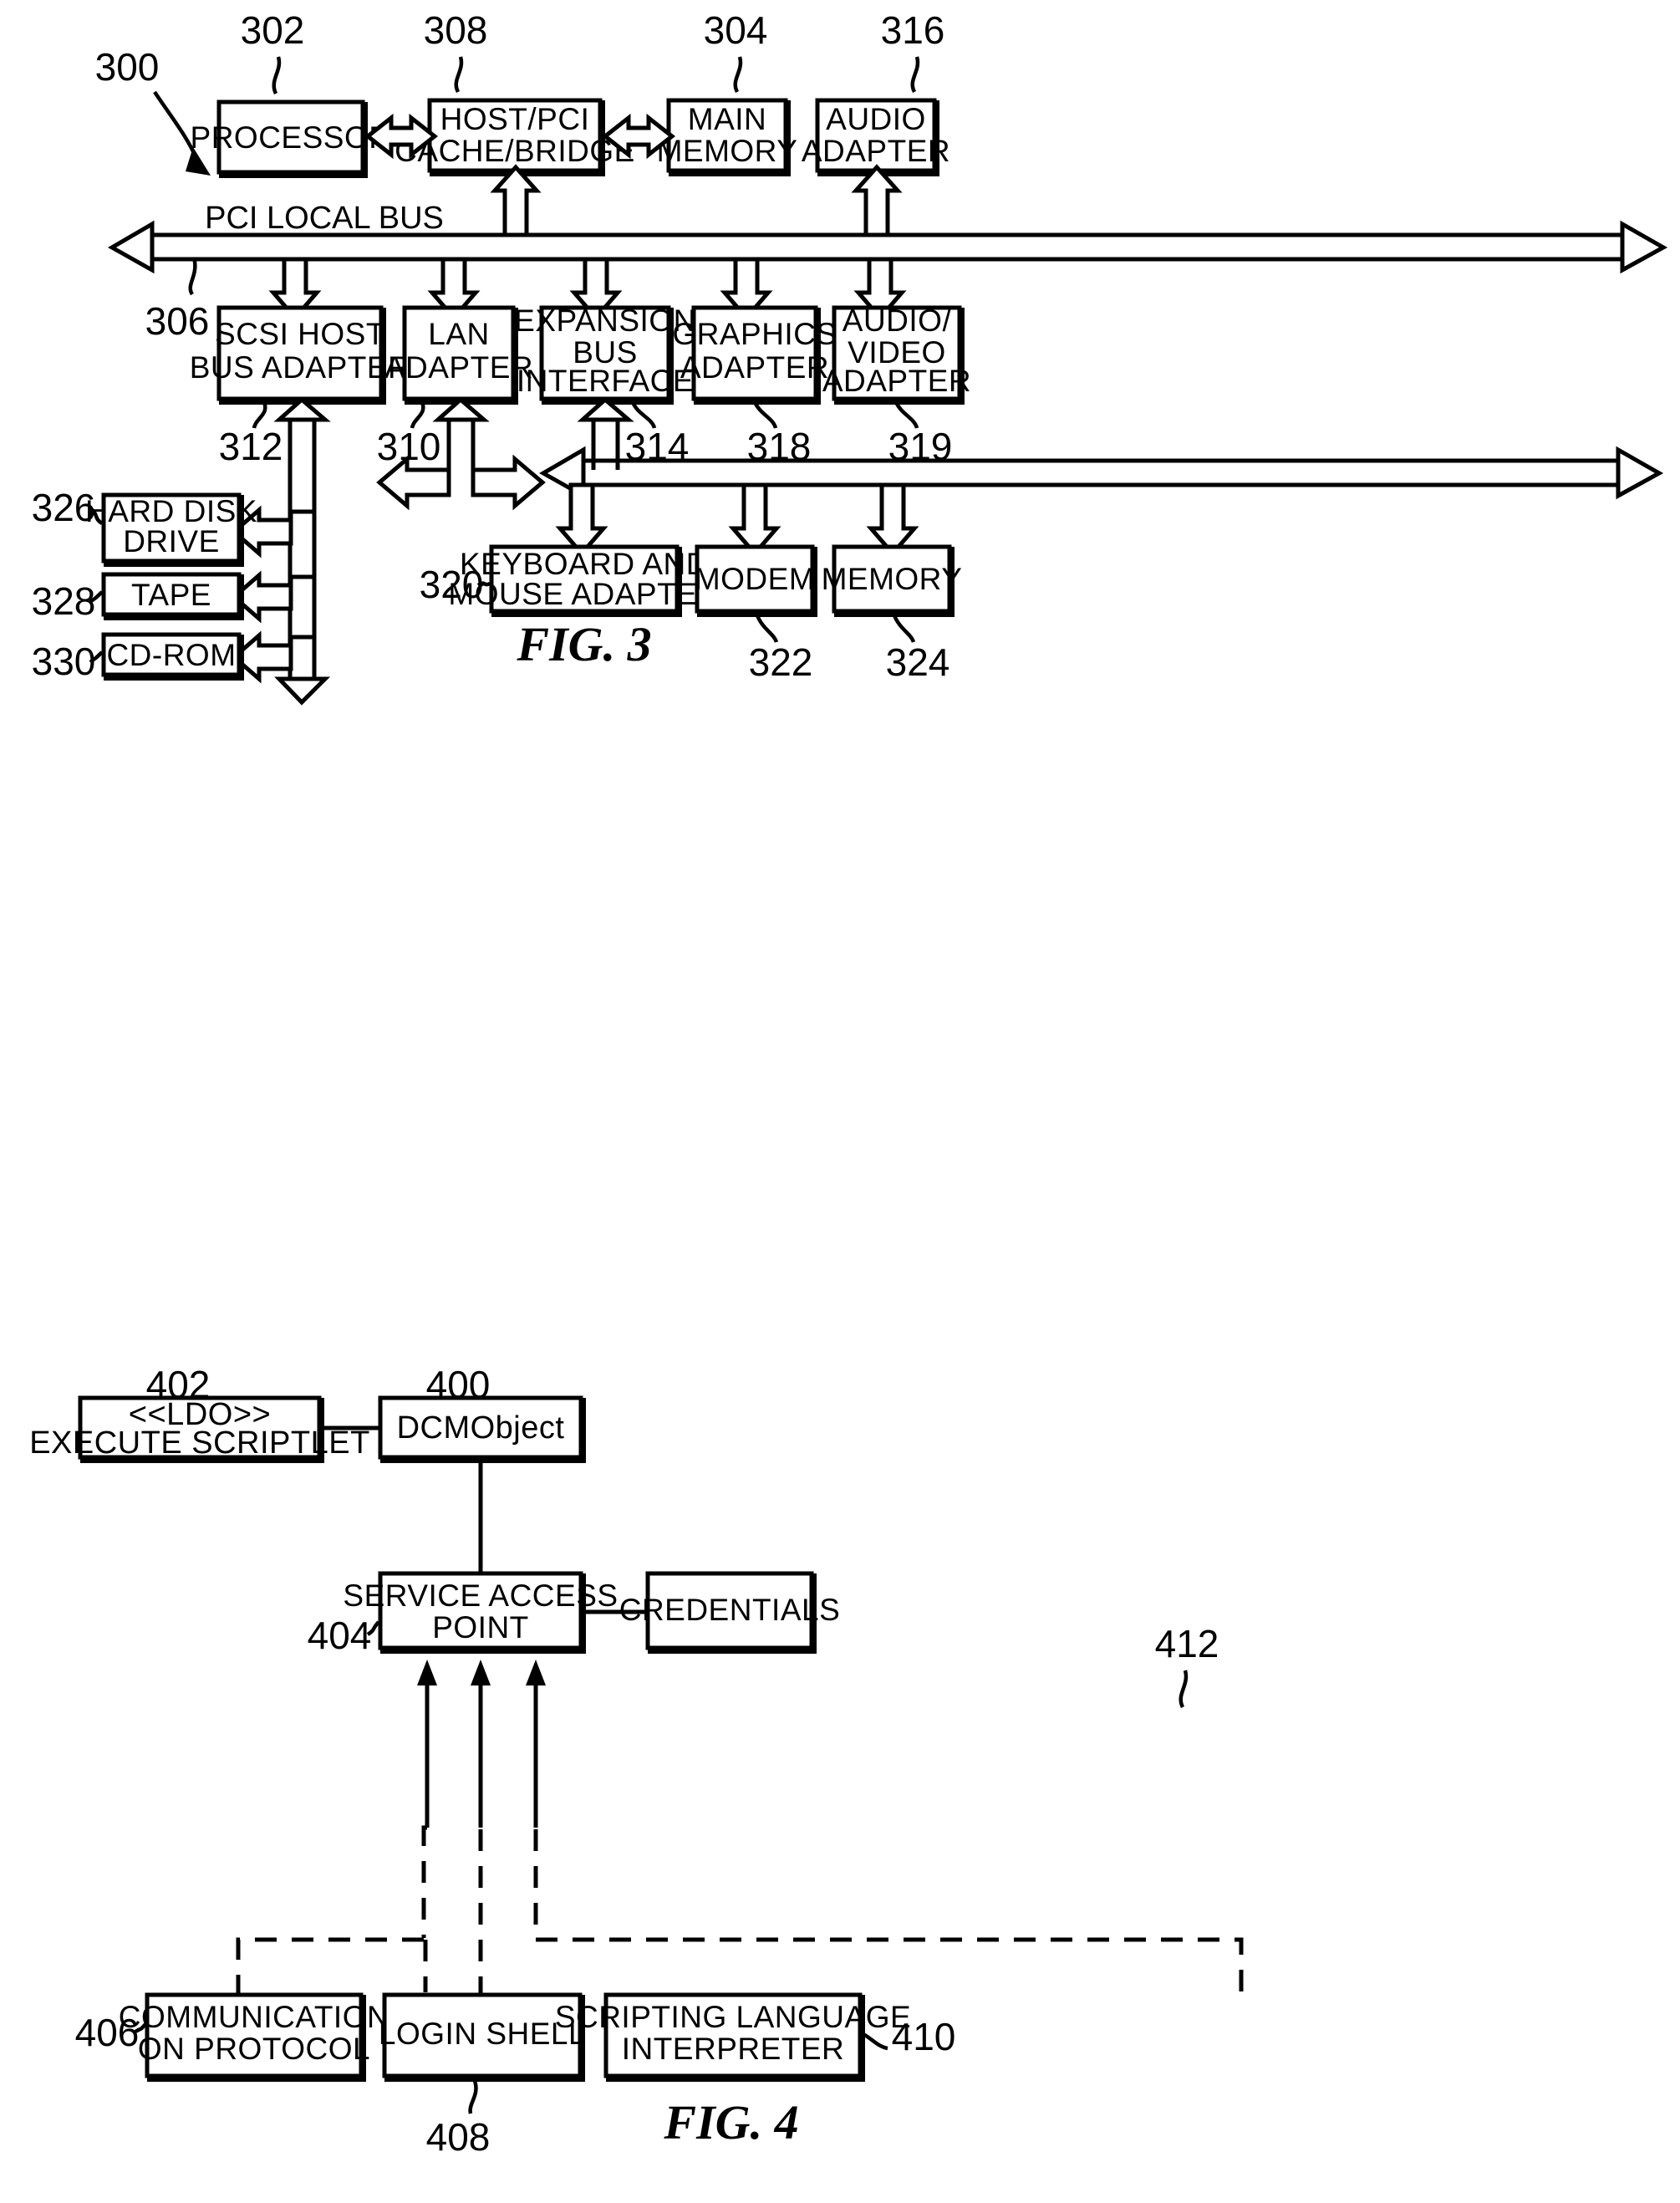 This screenshot has height=2203, width=1680. I want to click on node-memory: MEMORY, so click(892, 580).